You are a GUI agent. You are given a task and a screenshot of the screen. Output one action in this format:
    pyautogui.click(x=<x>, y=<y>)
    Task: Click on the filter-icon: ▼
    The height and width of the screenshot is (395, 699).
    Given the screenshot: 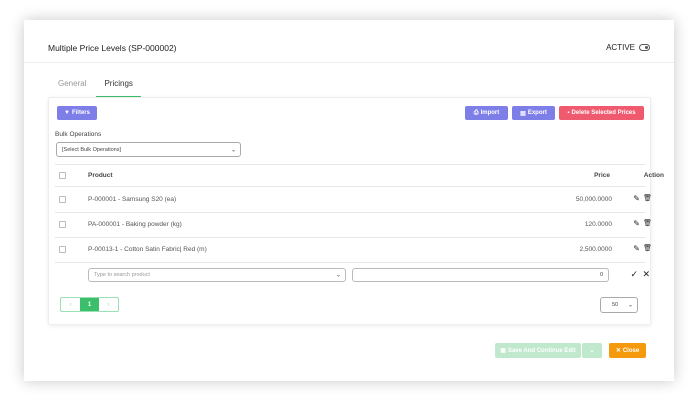 What is the action you would take?
    pyautogui.click(x=67, y=113)
    